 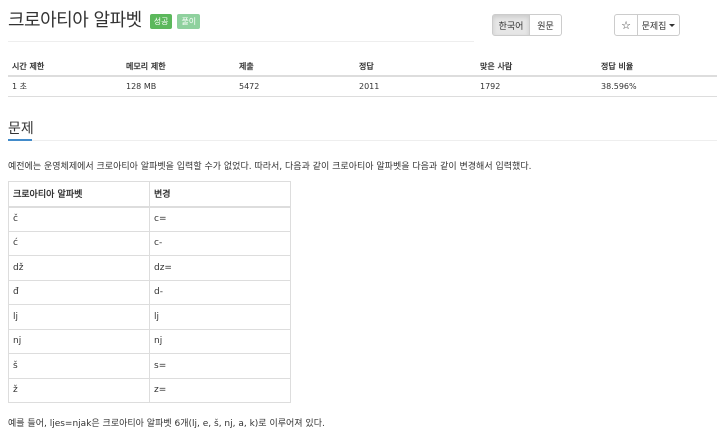 What do you see at coordinates (536, 67) in the screenshot?
I see `info-header-solvers: 맞은 사람` at bounding box center [536, 67].